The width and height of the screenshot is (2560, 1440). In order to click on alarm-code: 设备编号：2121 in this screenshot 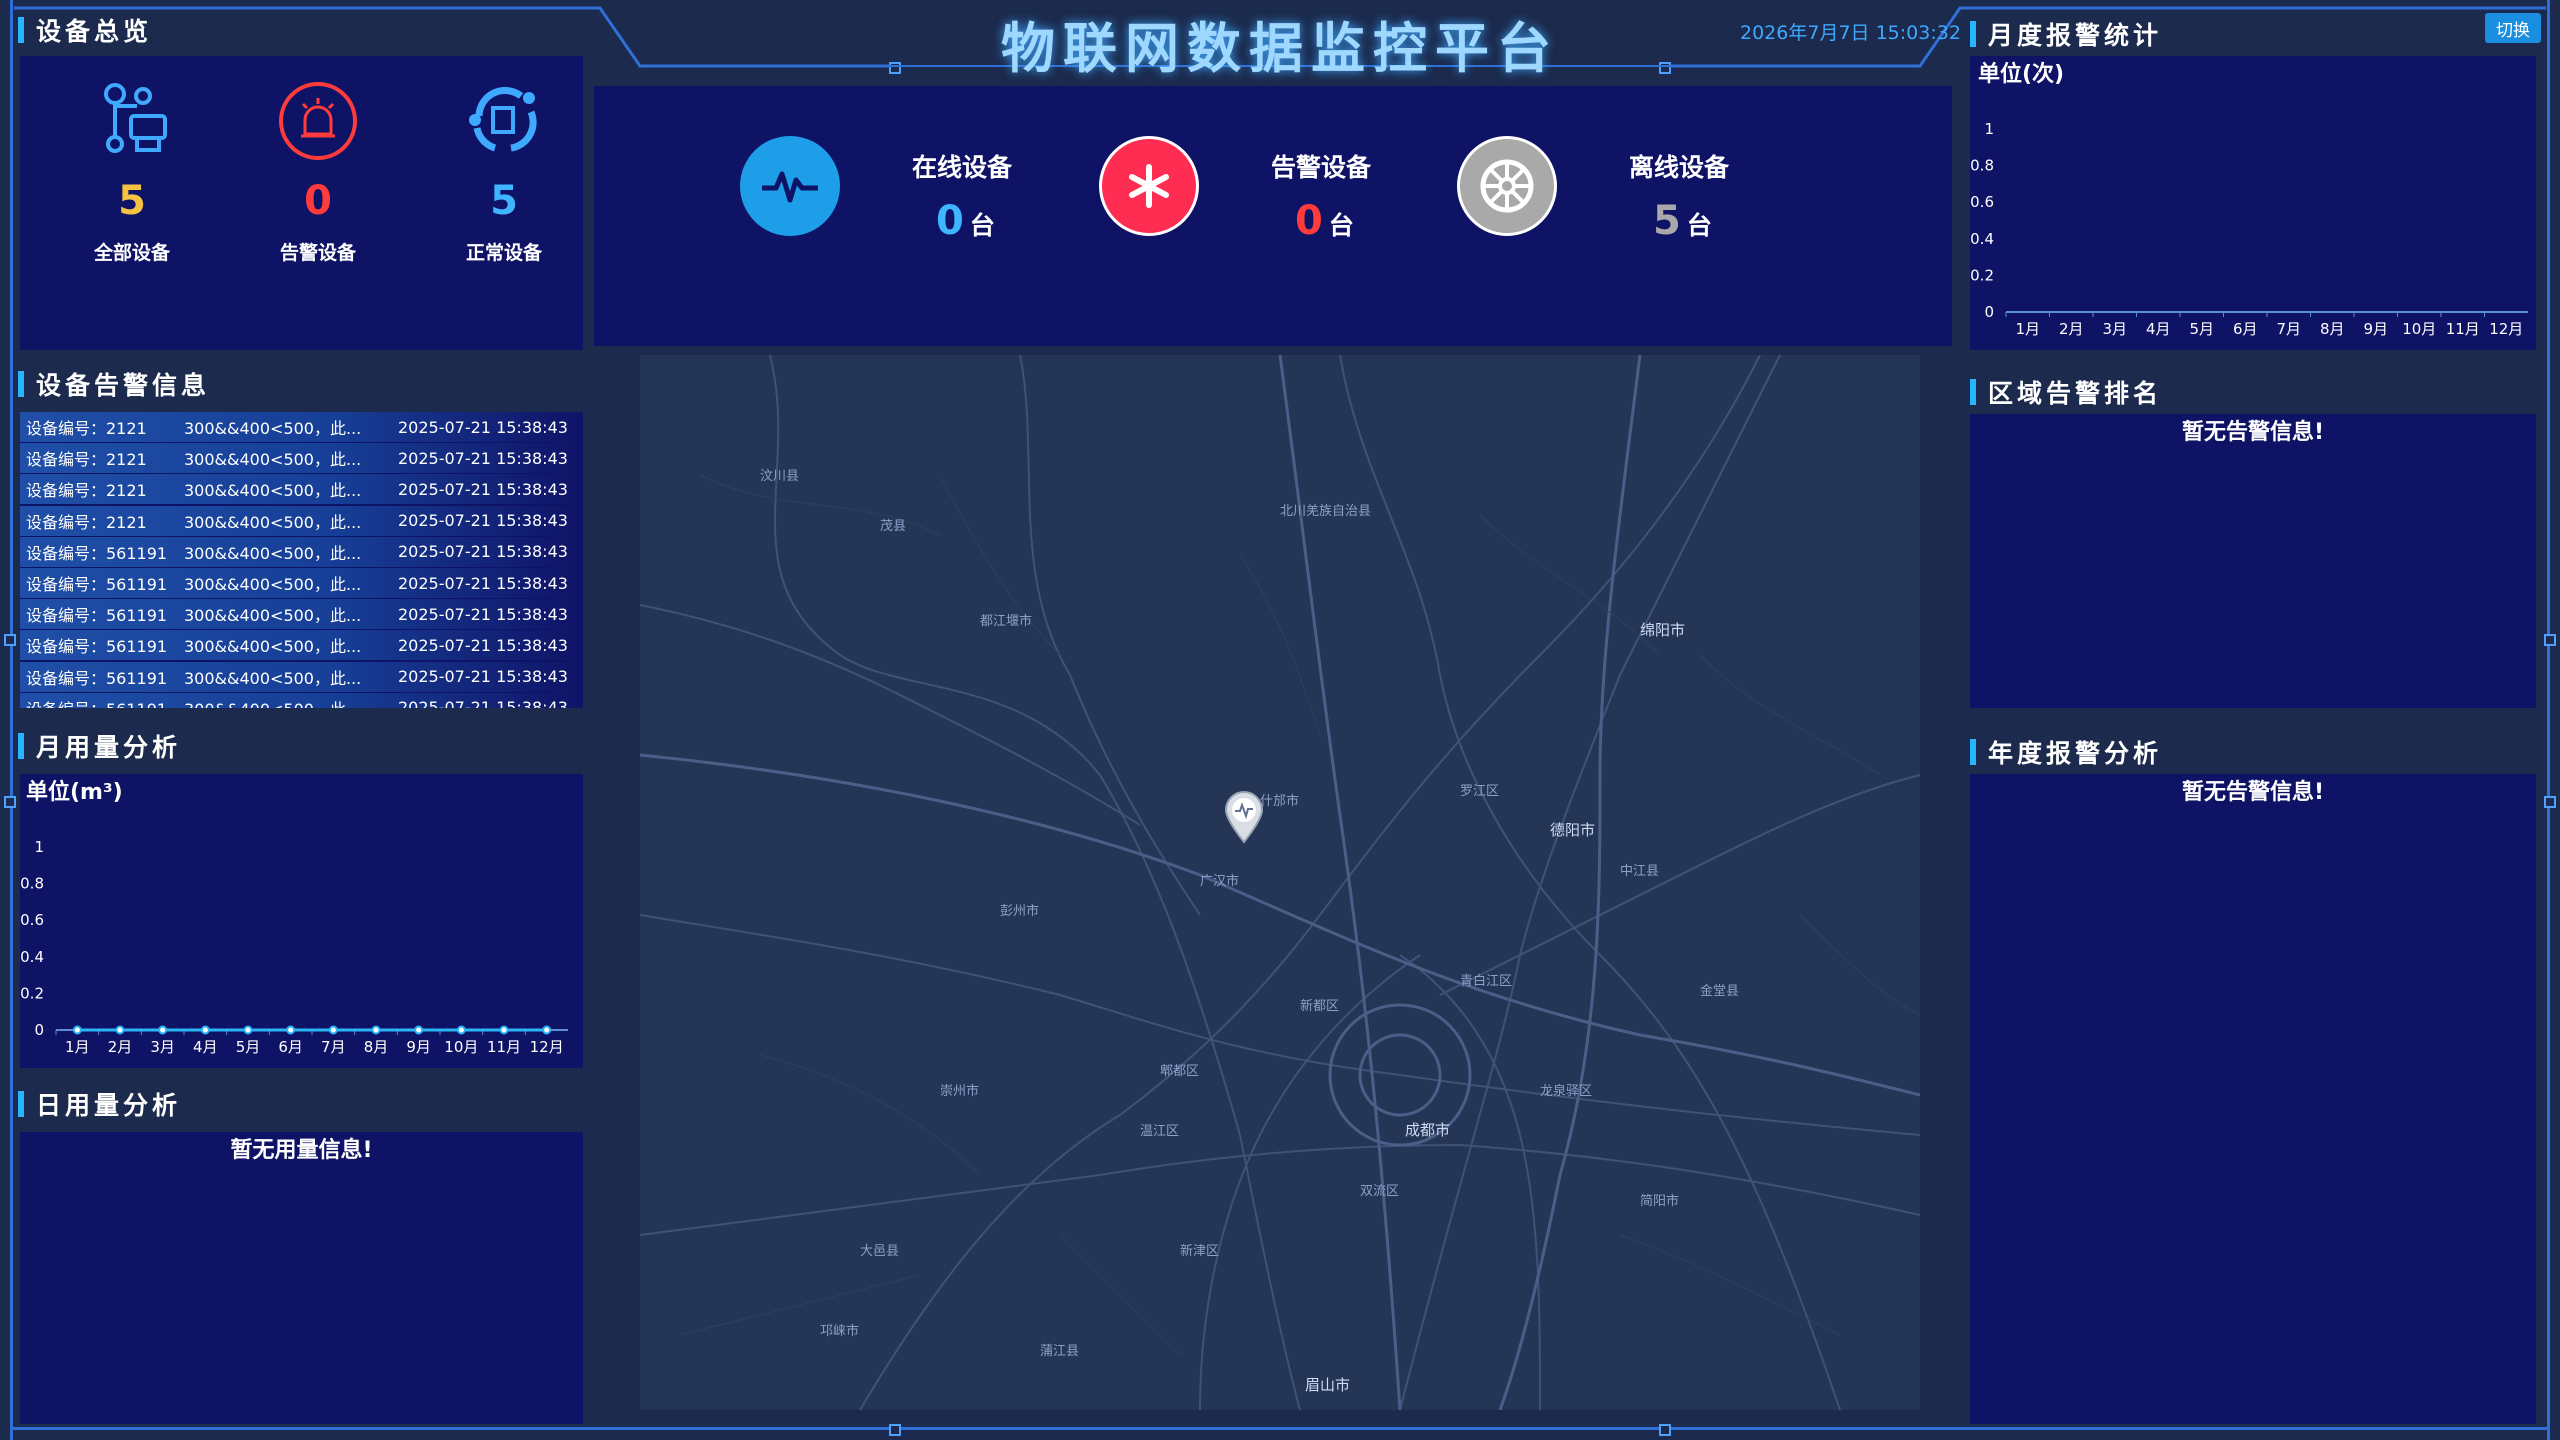, I will do `click(86, 491)`.